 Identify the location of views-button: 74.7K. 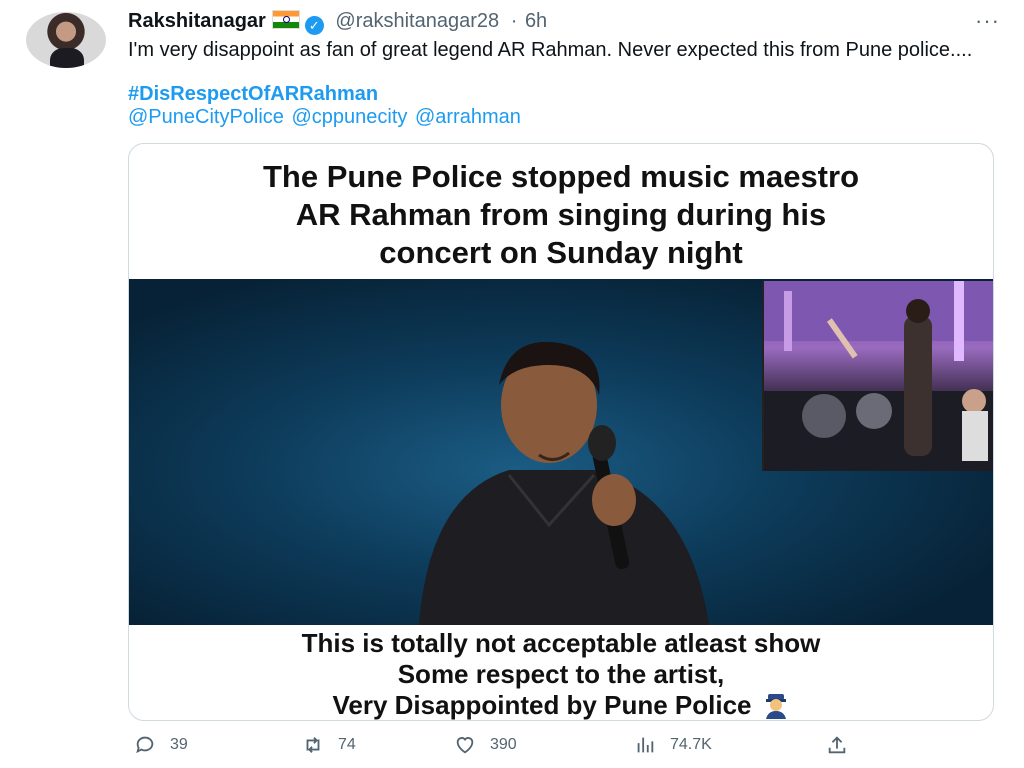
(673, 745).